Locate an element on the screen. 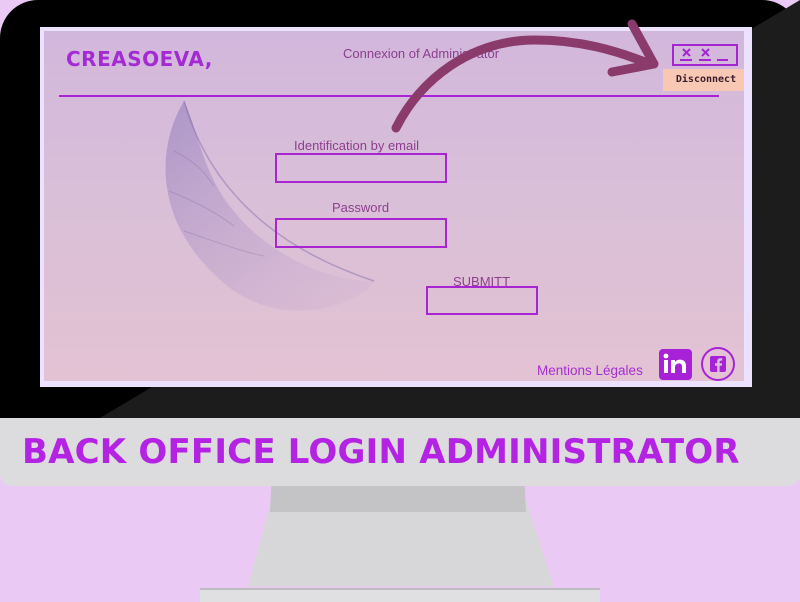 Image resolution: width=800 pixels, height=602 pixels. password-field is located at coordinates (361, 233).